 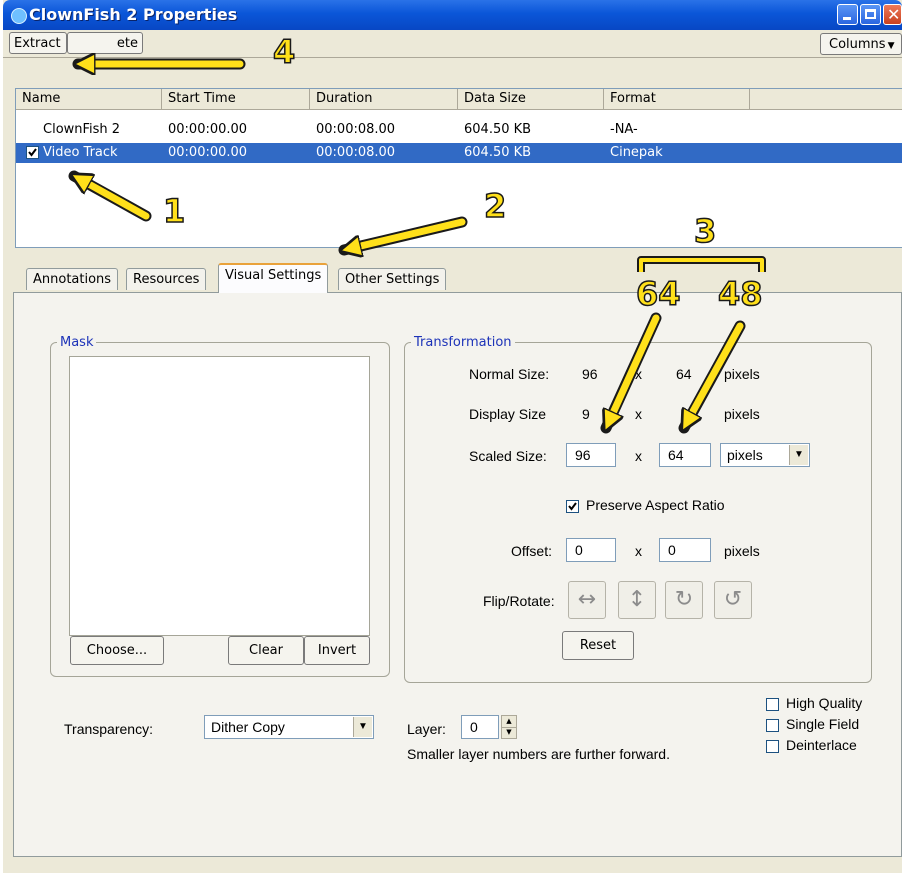 I want to click on deinterlace-checkbox, so click(x=772, y=746).